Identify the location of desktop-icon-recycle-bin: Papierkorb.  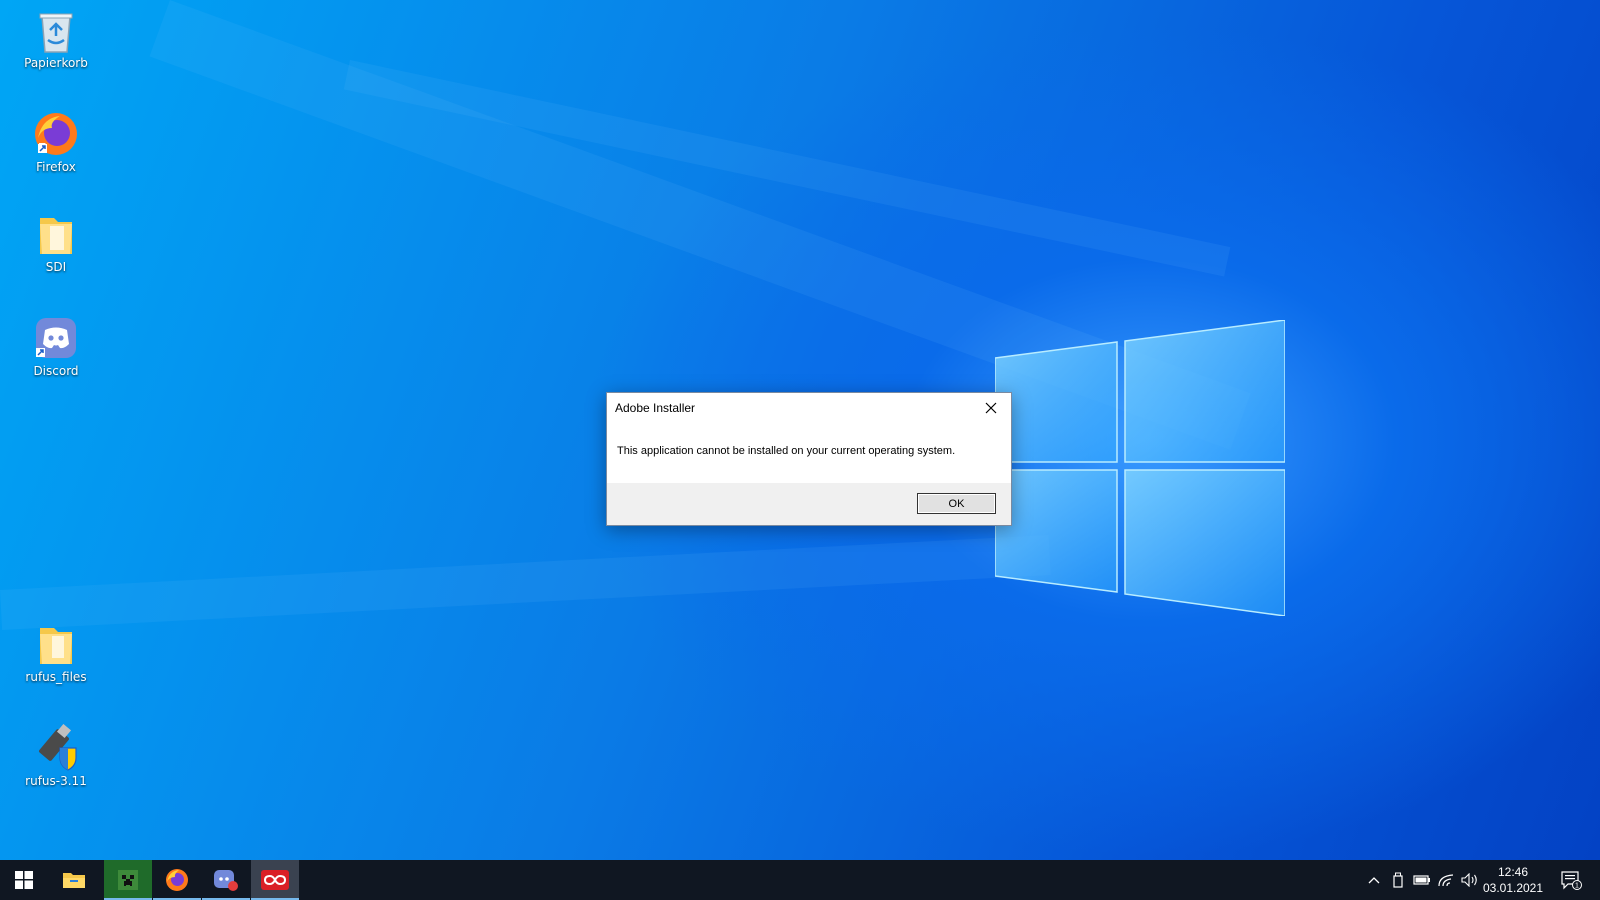
(56, 39).